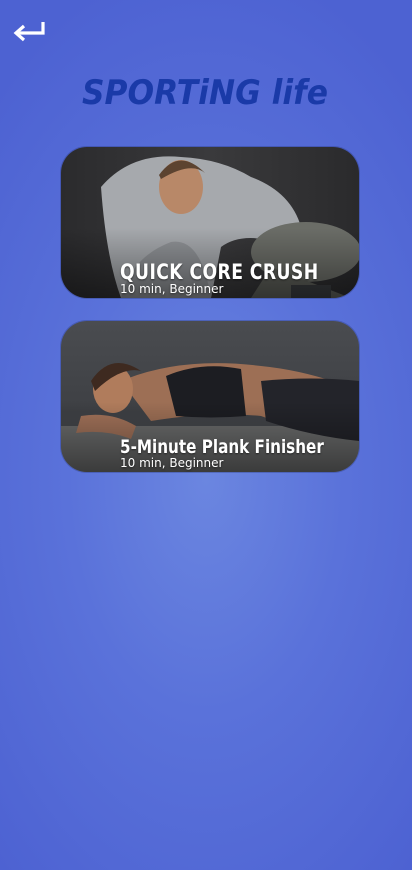  What do you see at coordinates (219, 272) in the screenshot?
I see `workout-title: QUICK CORE CRUSH` at bounding box center [219, 272].